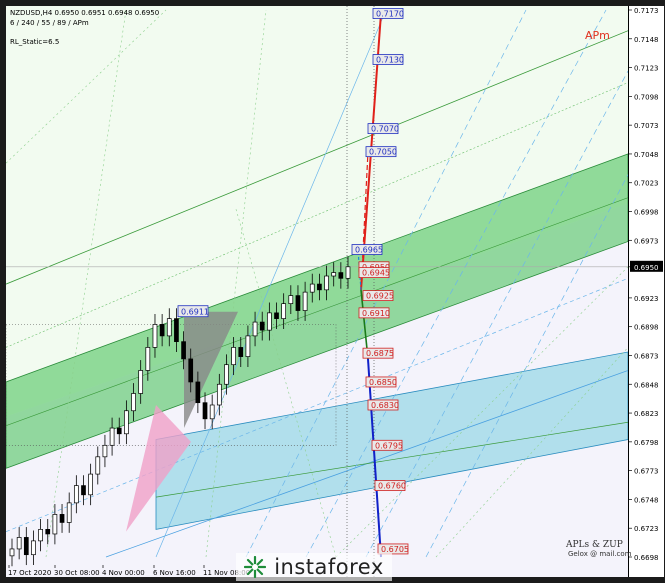 The image size is (665, 583). What do you see at coordinates (85, 13) in the screenshot?
I see `symbol-header: NZDUSD,H4 0.6950 0.6951 0.6948 0.6950` at bounding box center [85, 13].